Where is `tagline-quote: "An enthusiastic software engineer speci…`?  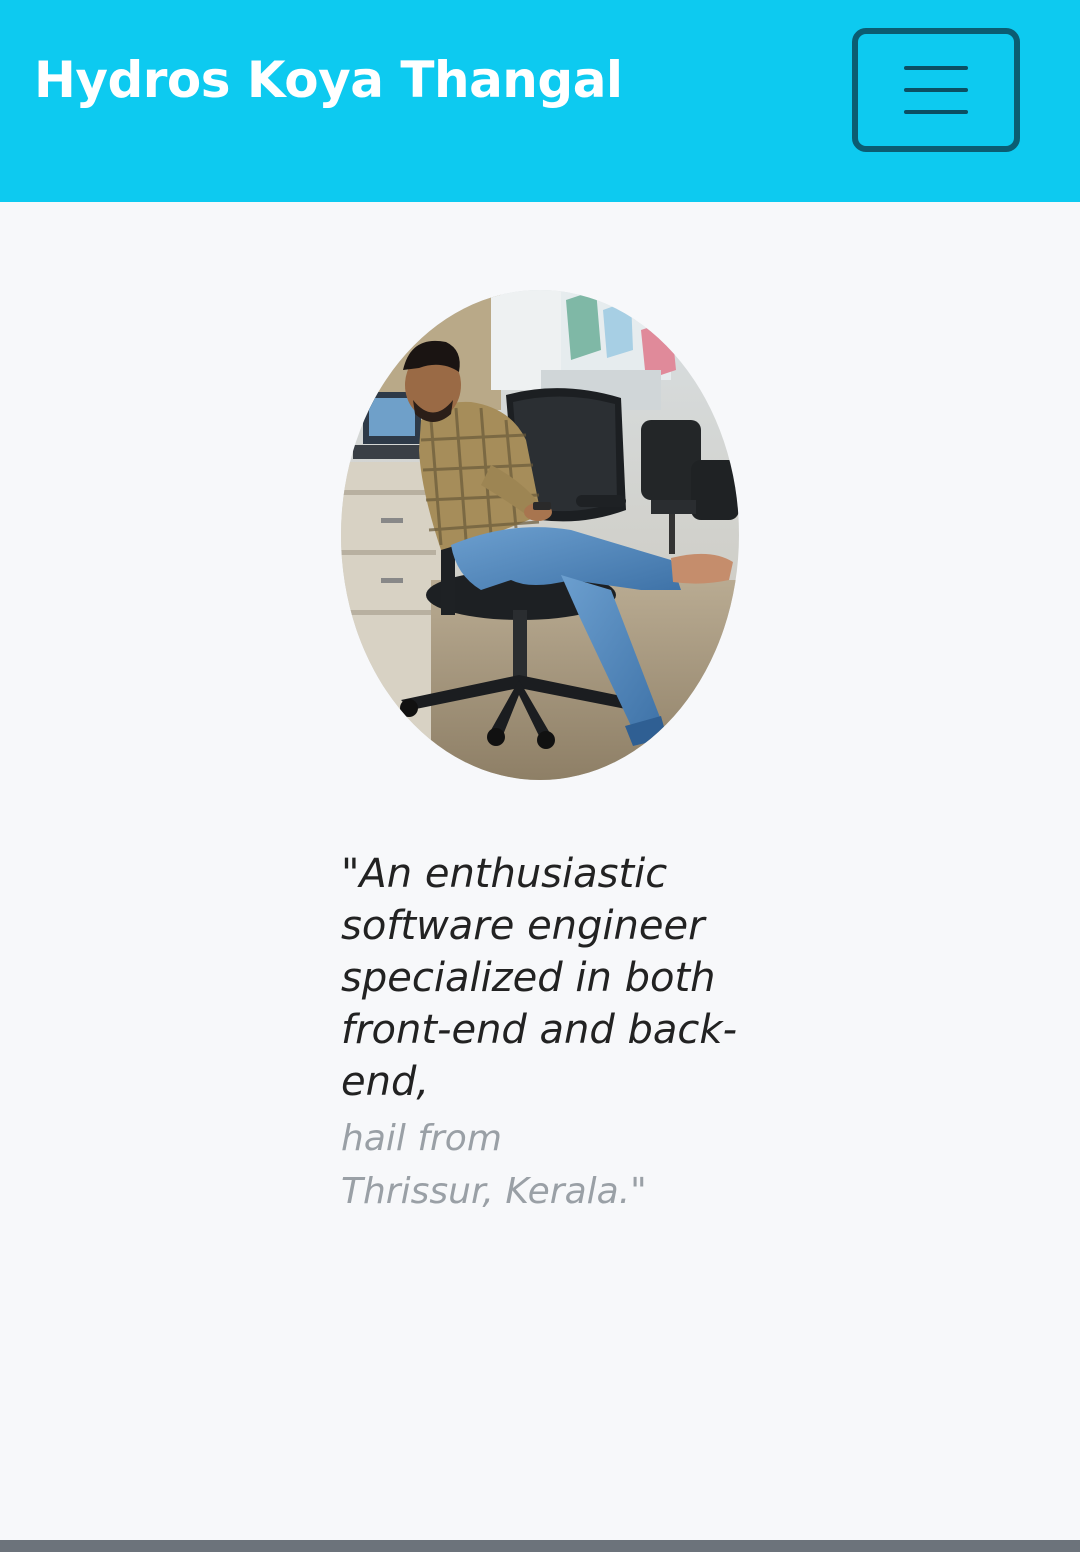 tagline-quote: "An enthusiastic software engineer speci… is located at coordinates (541, 1033).